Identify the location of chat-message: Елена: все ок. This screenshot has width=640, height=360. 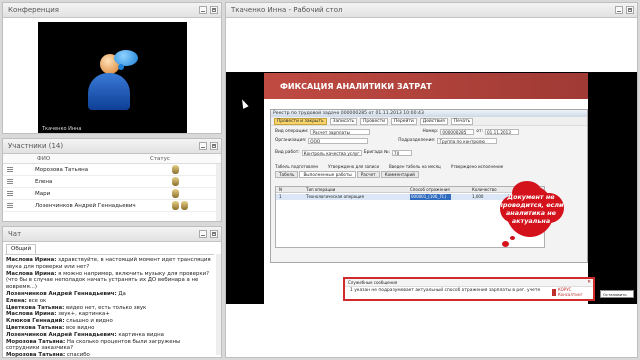
(109, 301).